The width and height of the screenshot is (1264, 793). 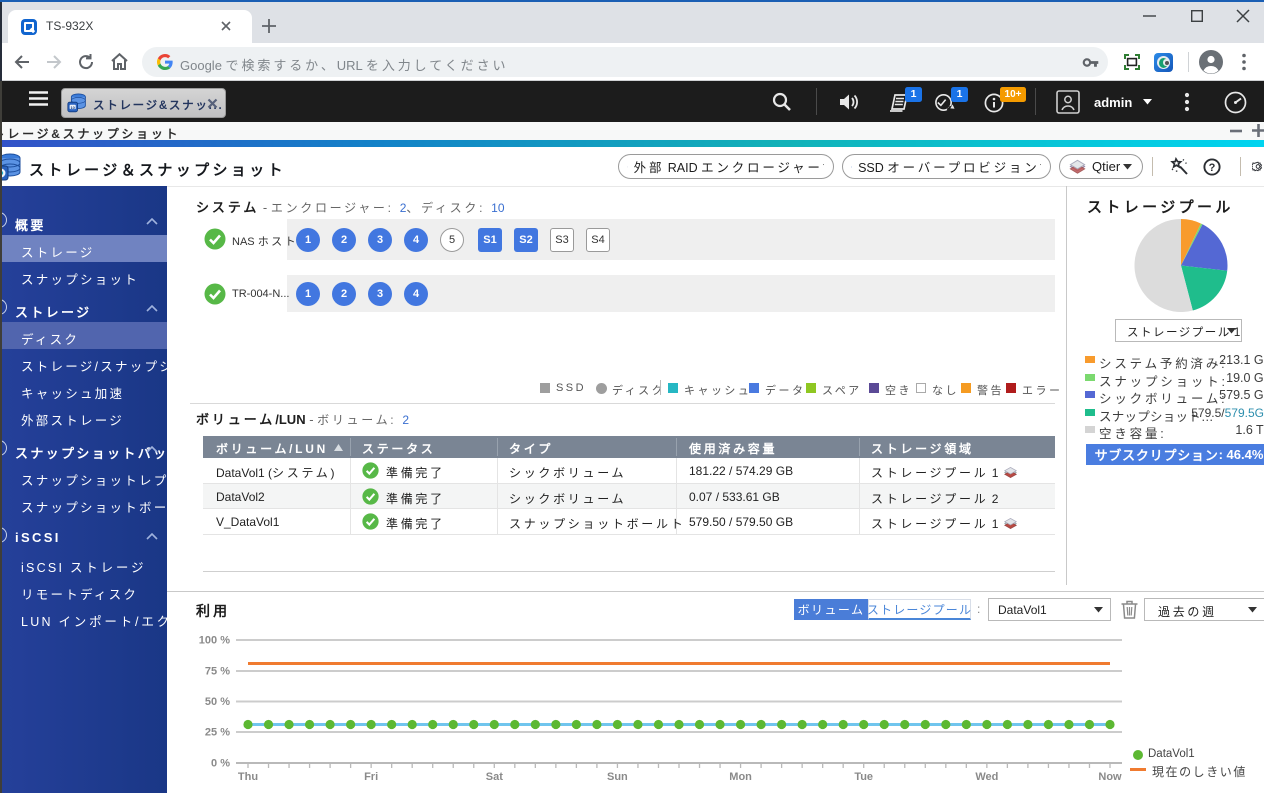 I want to click on svg-text: 25 %, so click(x=217, y=733).